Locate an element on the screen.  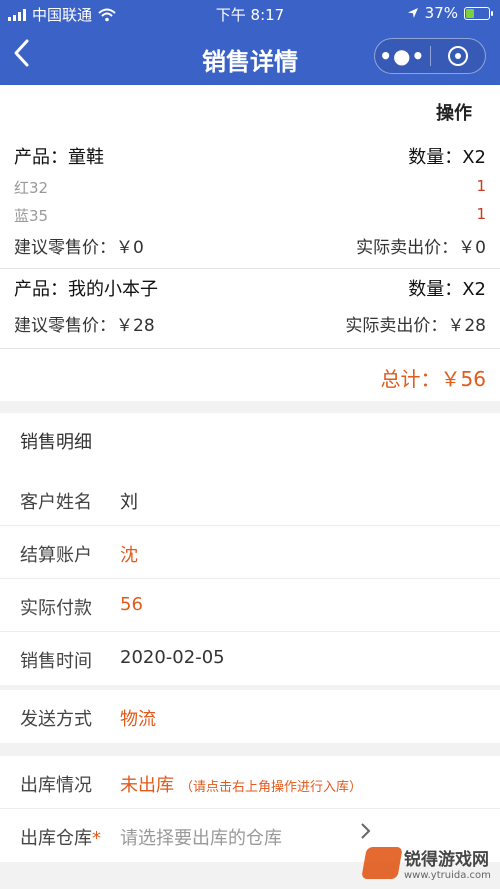
product-name: 产品：童鞋 is located at coordinates (59, 157).